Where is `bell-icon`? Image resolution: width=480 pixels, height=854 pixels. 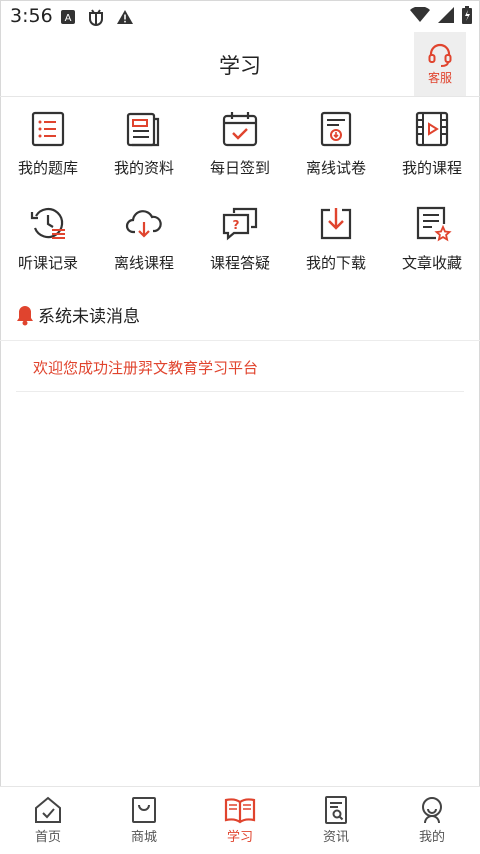 bell-icon is located at coordinates (25, 316).